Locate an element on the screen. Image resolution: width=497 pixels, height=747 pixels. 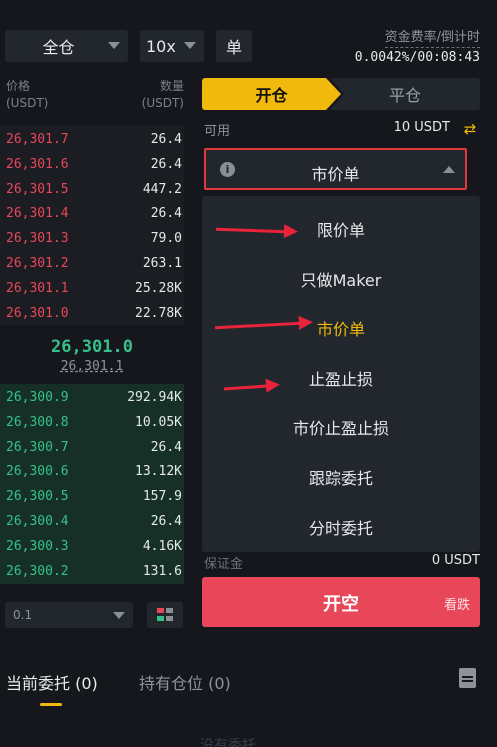
available-label: 可用 is located at coordinates (217, 131).